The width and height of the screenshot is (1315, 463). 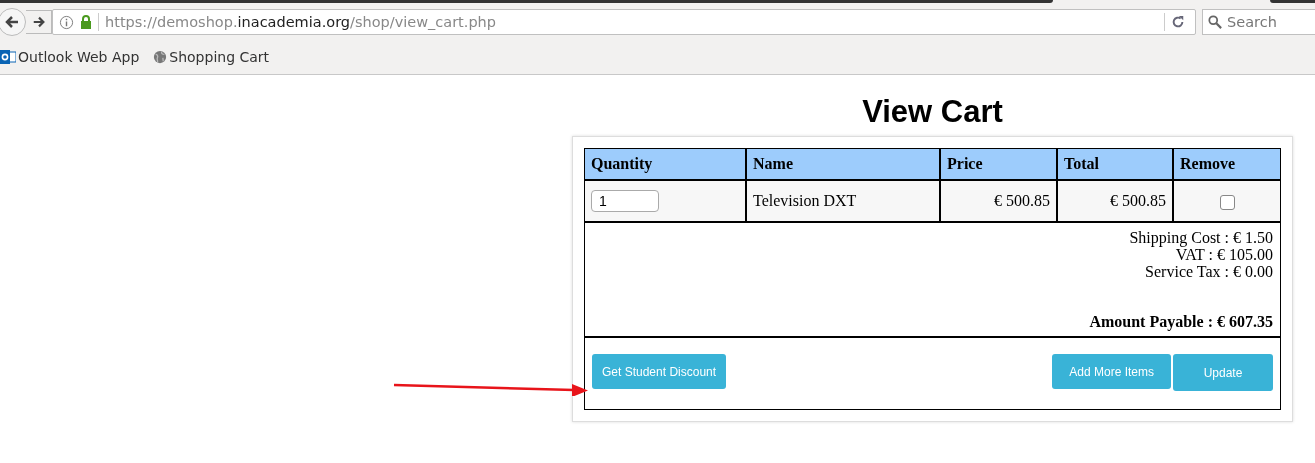 I want to click on summary-line: Shipping Cost : € 1.50, so click(x=1200, y=237).